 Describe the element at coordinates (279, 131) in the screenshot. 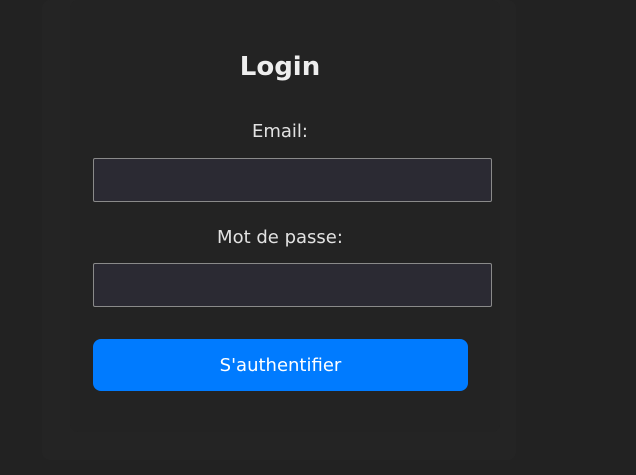

I see `email-label: Email:` at that location.